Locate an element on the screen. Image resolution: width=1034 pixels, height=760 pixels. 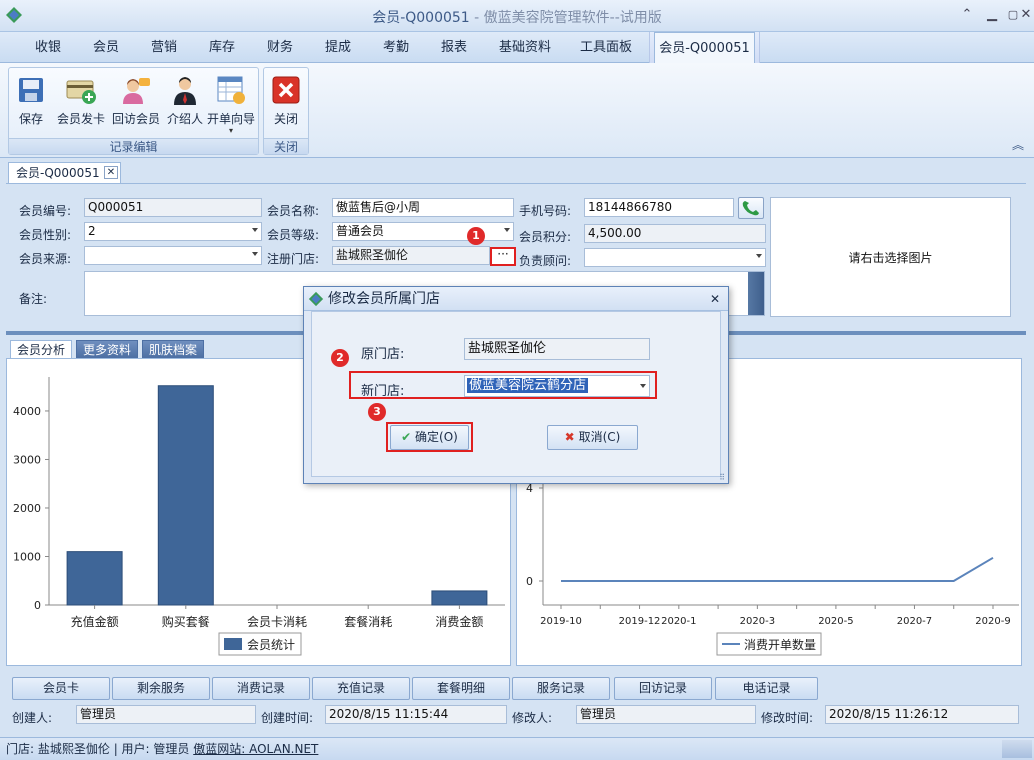
status-bar: 门店: 盐城熙圣伽伦 | 用户: 管理员 傲蓝网站: AOLAN.NET is located at coordinates (517, 748).